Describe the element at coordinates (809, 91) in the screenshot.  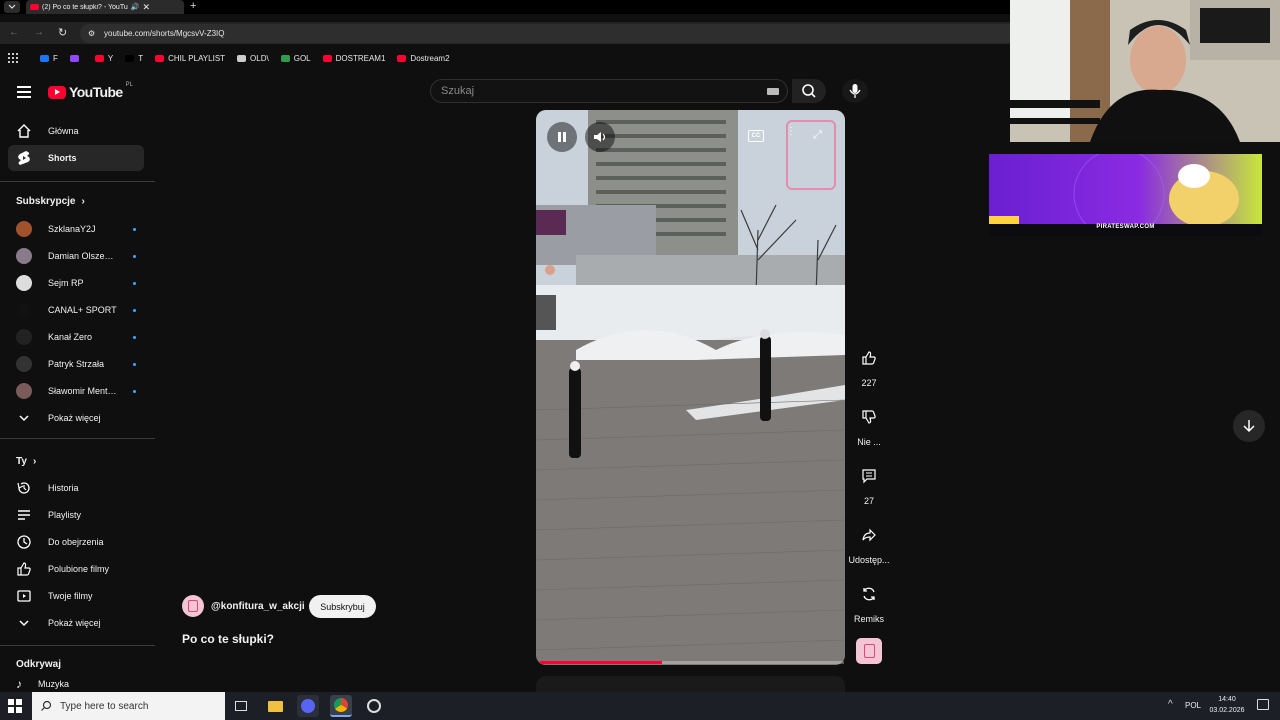
I see `search-button` at that location.